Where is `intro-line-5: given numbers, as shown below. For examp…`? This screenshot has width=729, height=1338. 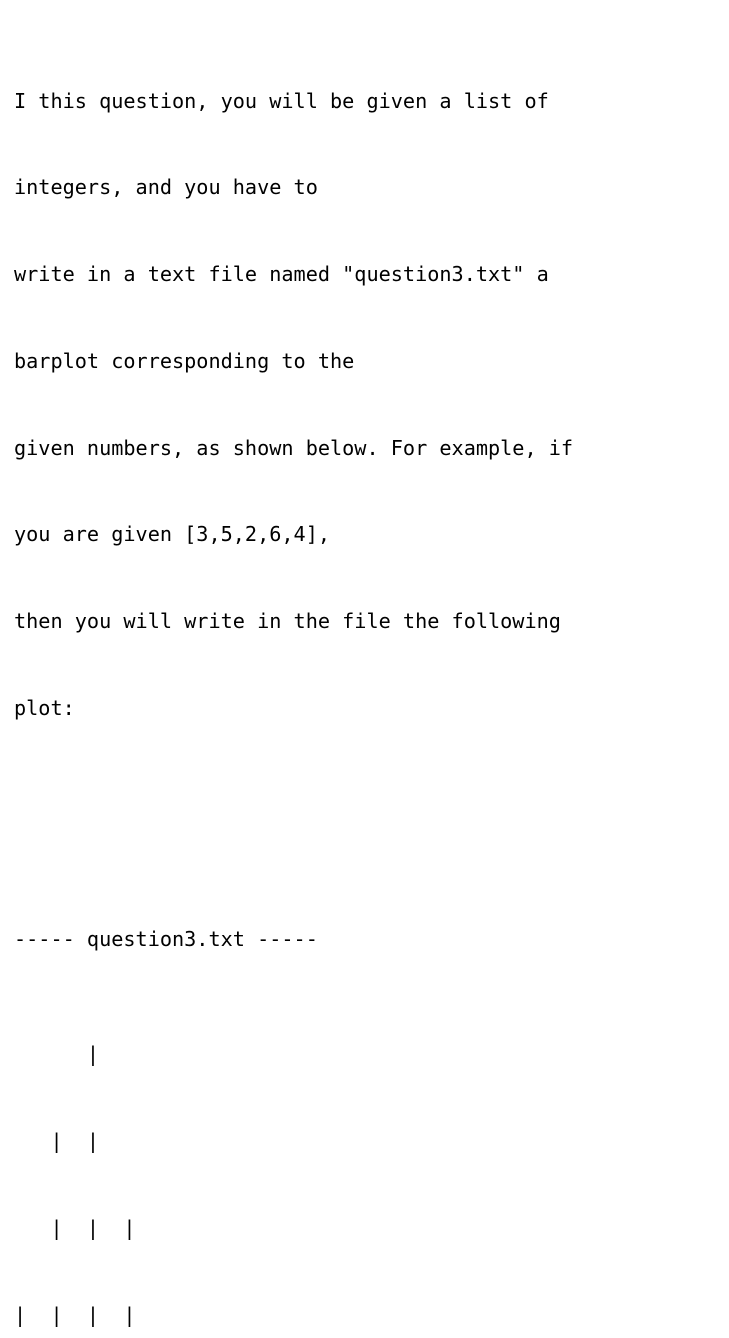
intro-line-5: given numbers, as shown below. For examp… is located at coordinates (294, 447).